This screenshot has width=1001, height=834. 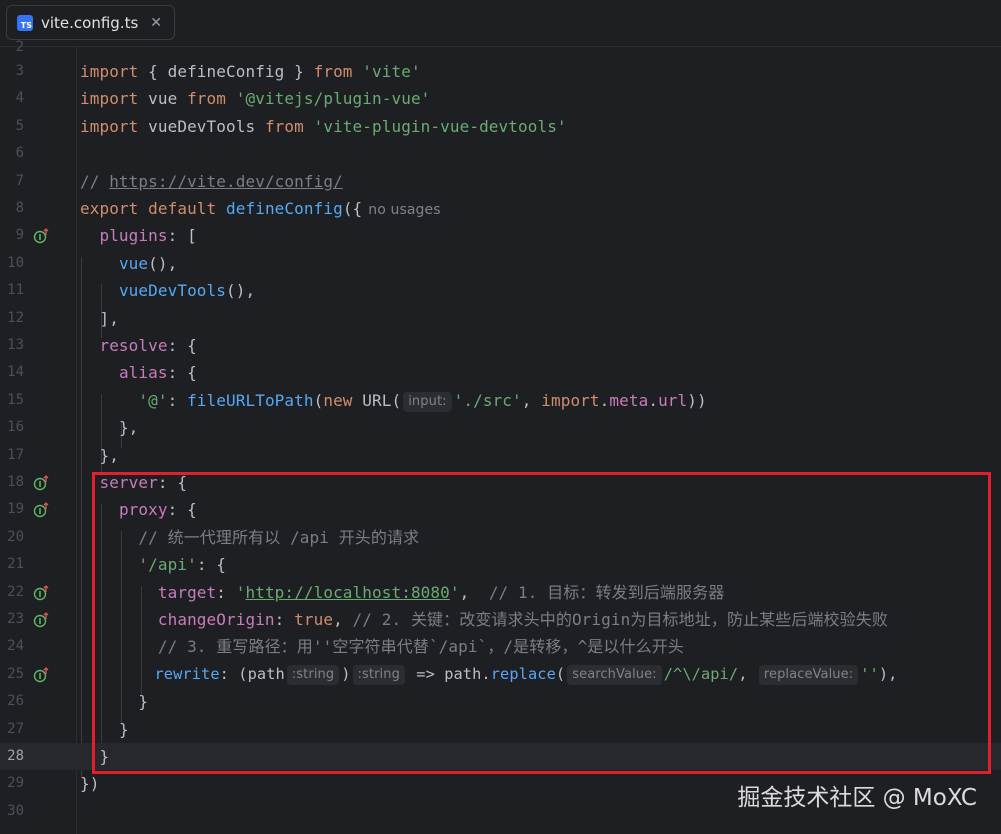 I want to click on code-text: ({, so click(x=352, y=208).